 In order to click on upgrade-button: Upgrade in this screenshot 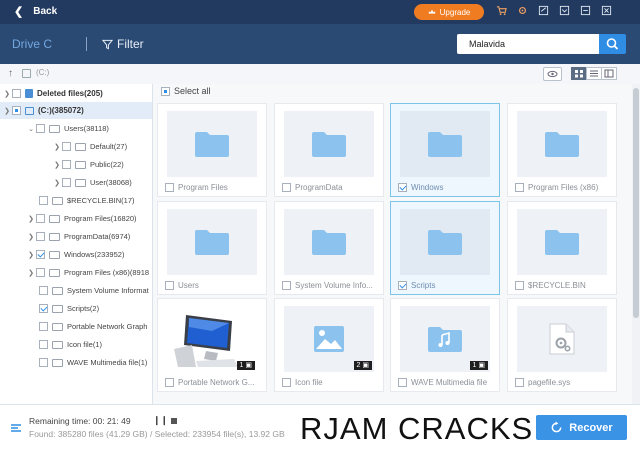, I will do `click(449, 12)`.